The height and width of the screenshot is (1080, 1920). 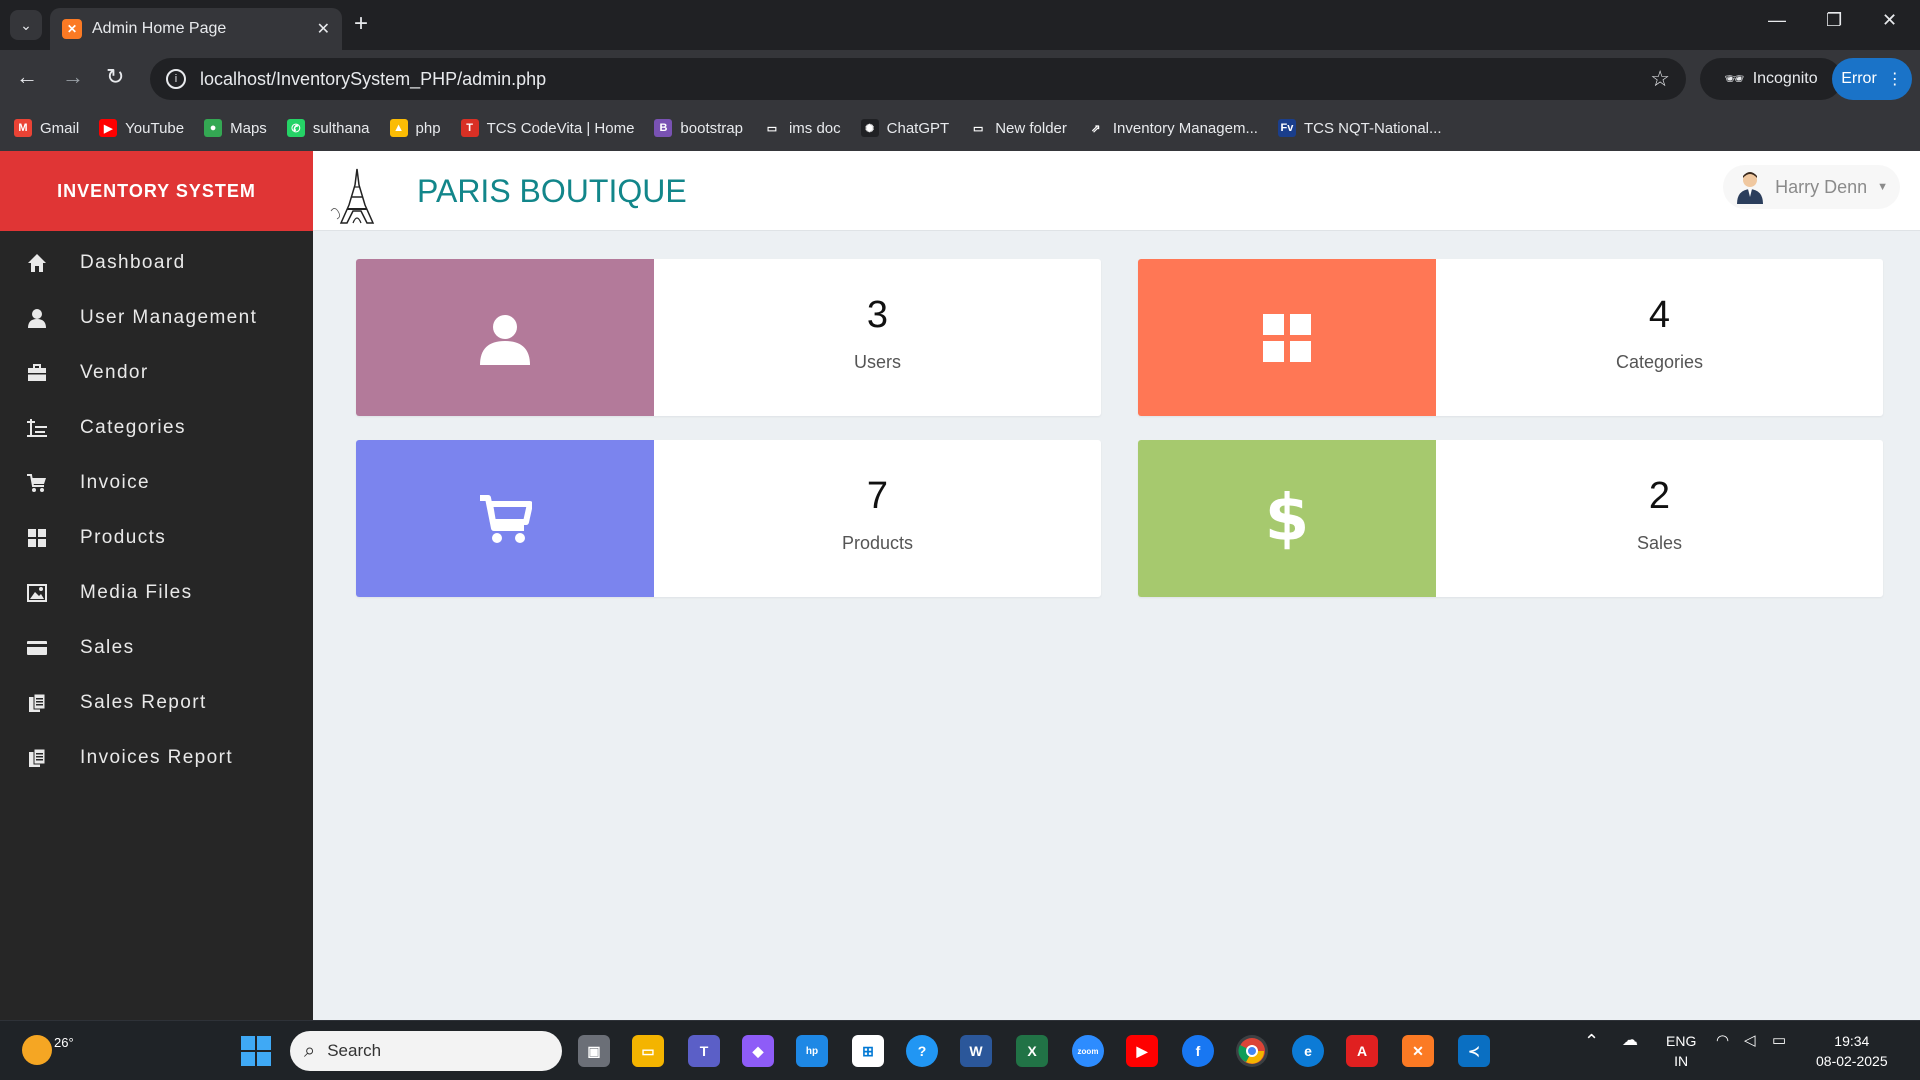 I want to click on acrobat-icon: A, so click(x=1362, y=1051).